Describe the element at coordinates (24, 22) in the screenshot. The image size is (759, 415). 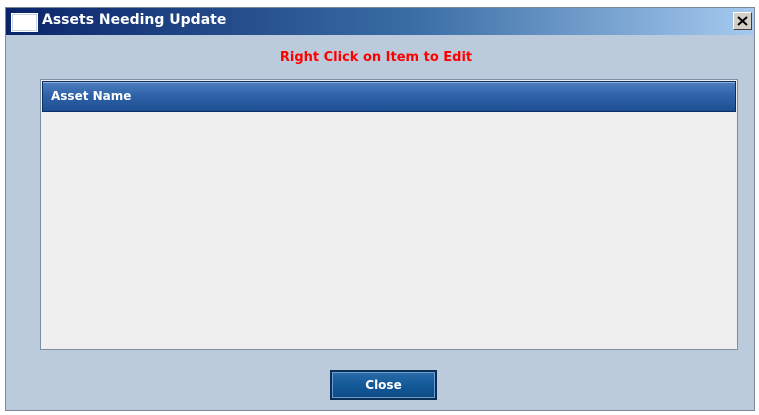
I see `window-icon` at that location.